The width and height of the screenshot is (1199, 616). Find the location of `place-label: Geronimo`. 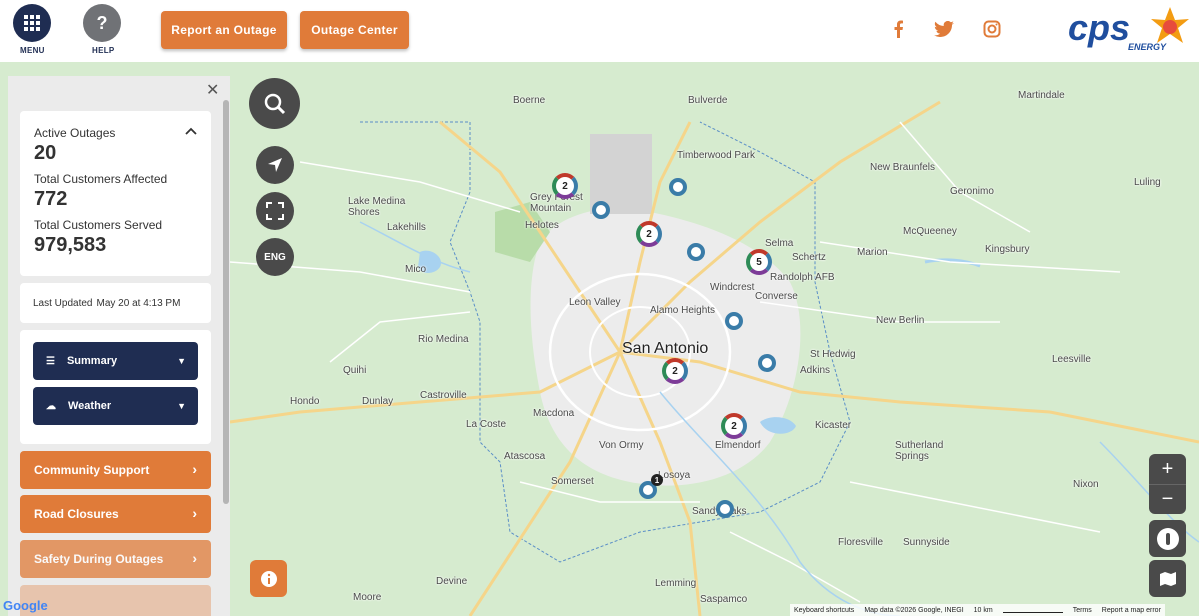

place-label: Geronimo is located at coordinates (972, 191).